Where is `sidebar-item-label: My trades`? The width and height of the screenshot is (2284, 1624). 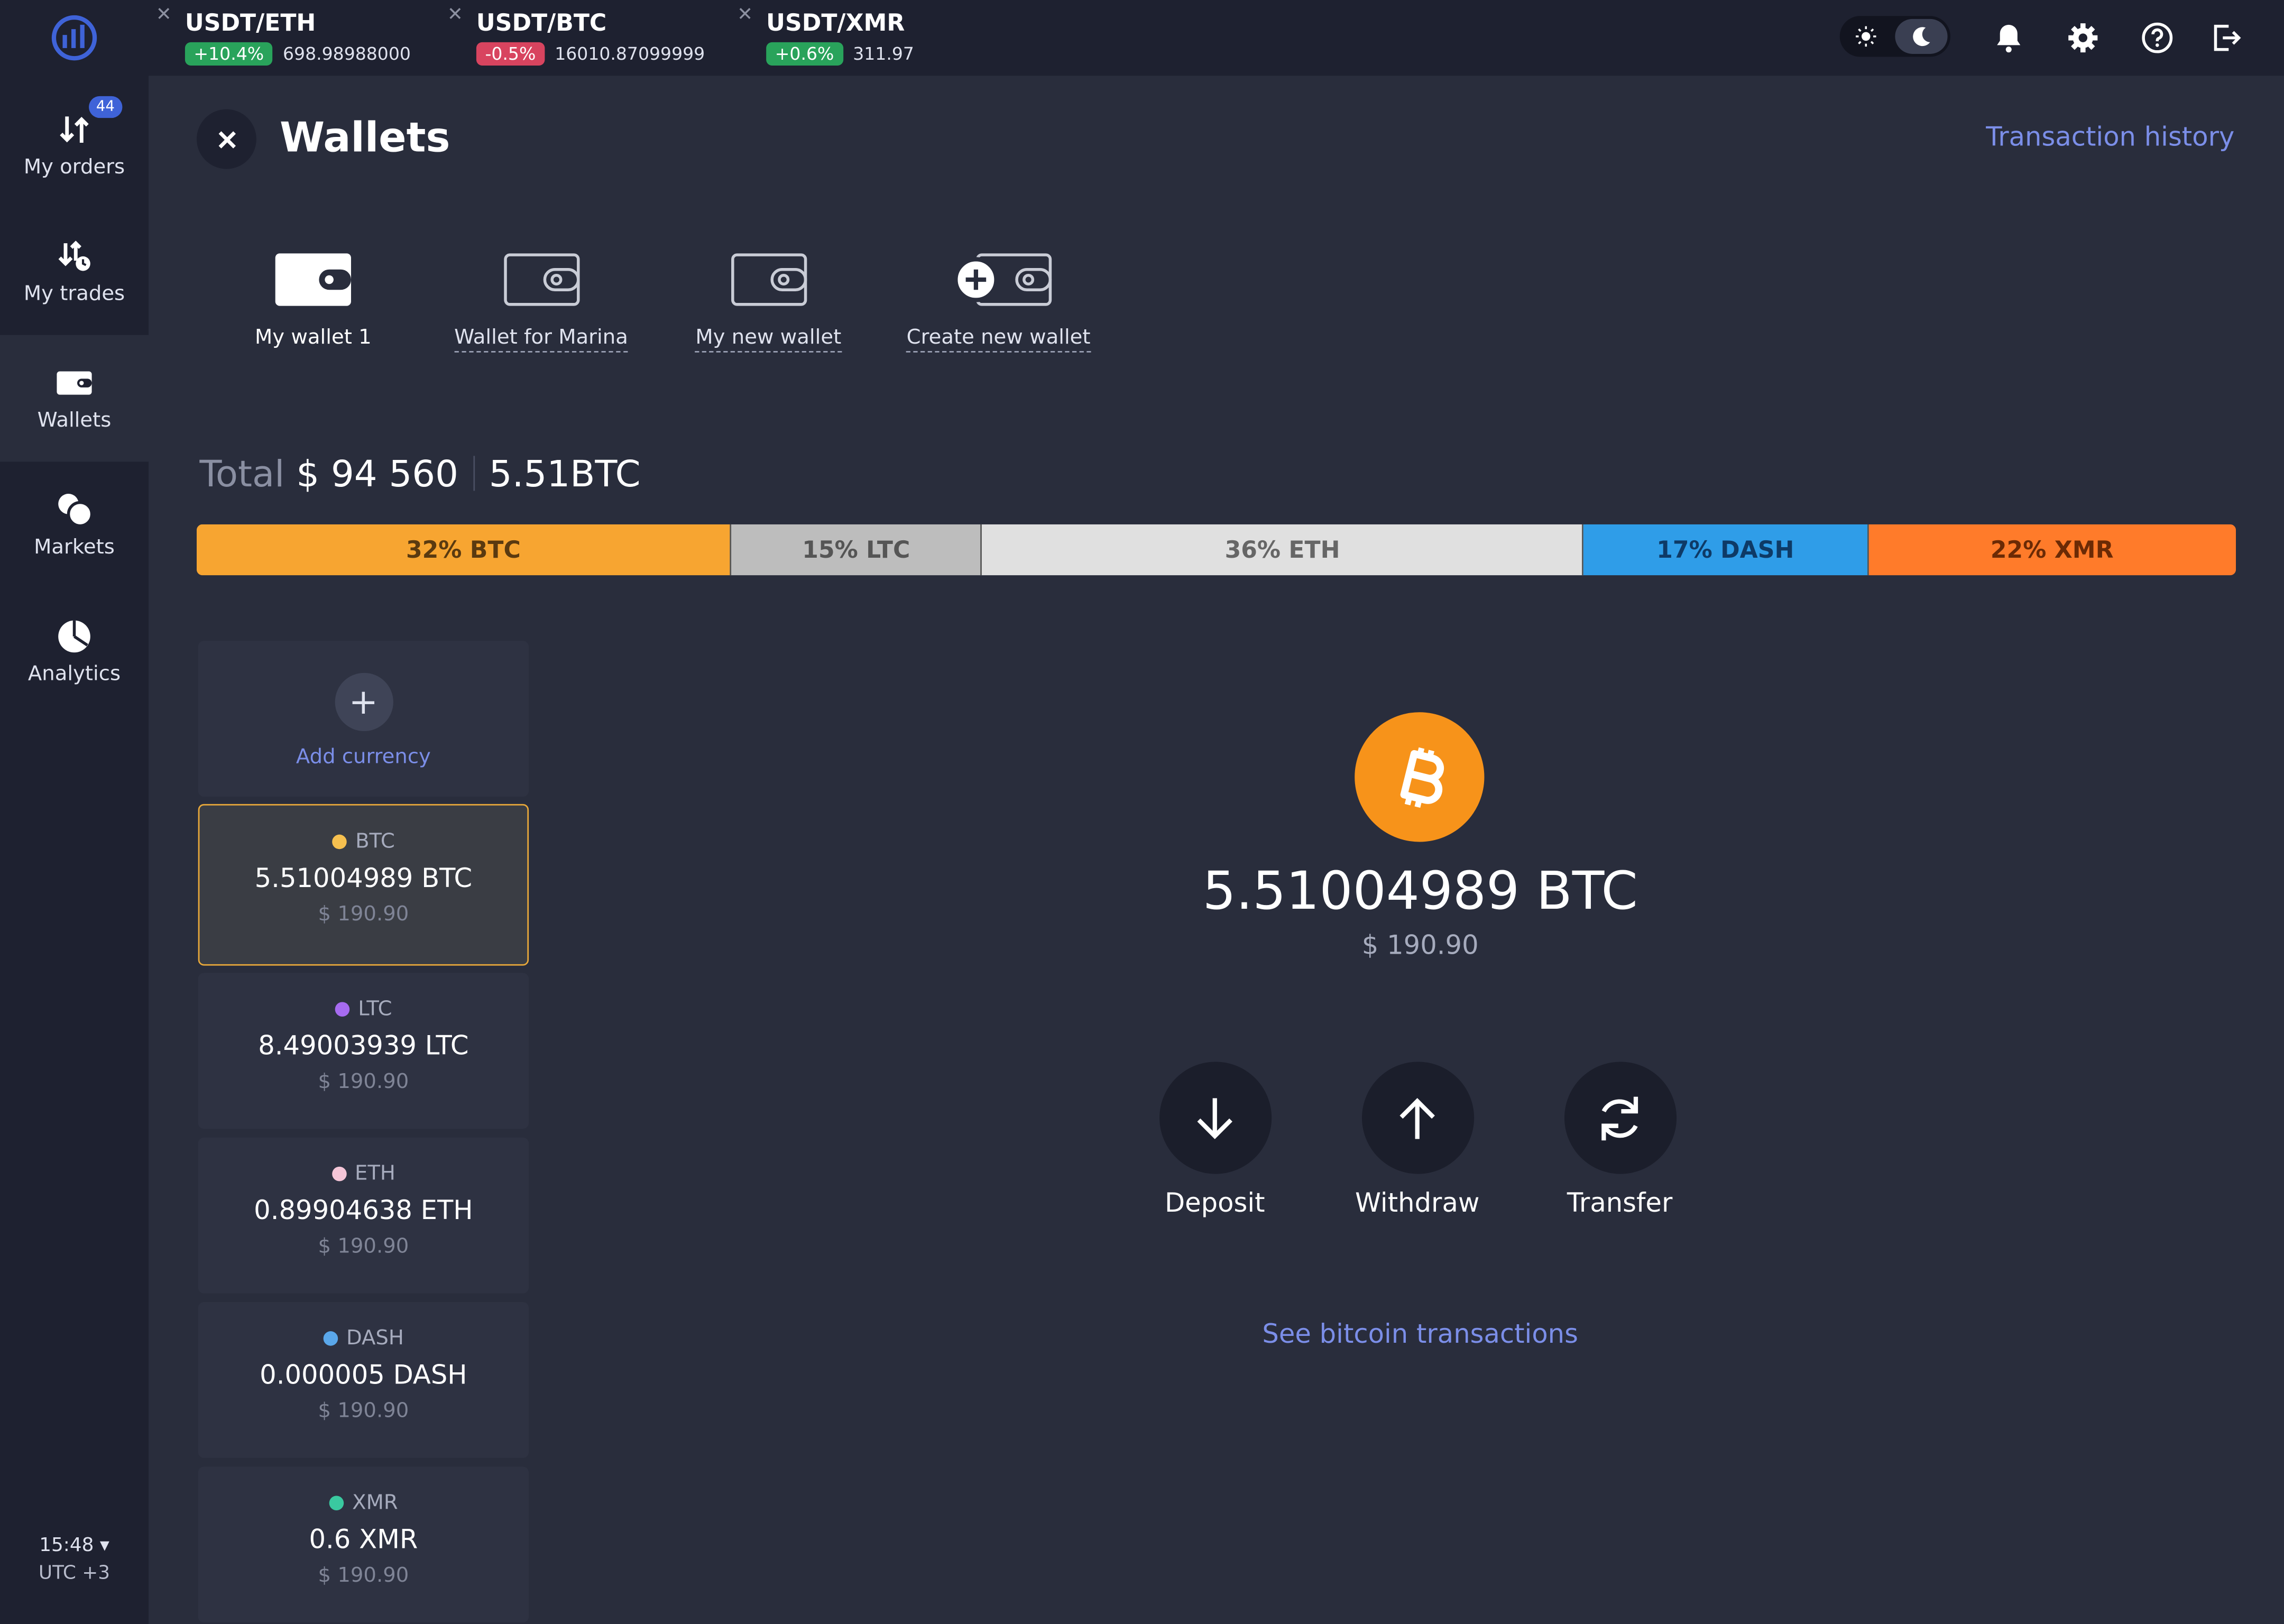 sidebar-item-label: My trades is located at coordinates (74, 294).